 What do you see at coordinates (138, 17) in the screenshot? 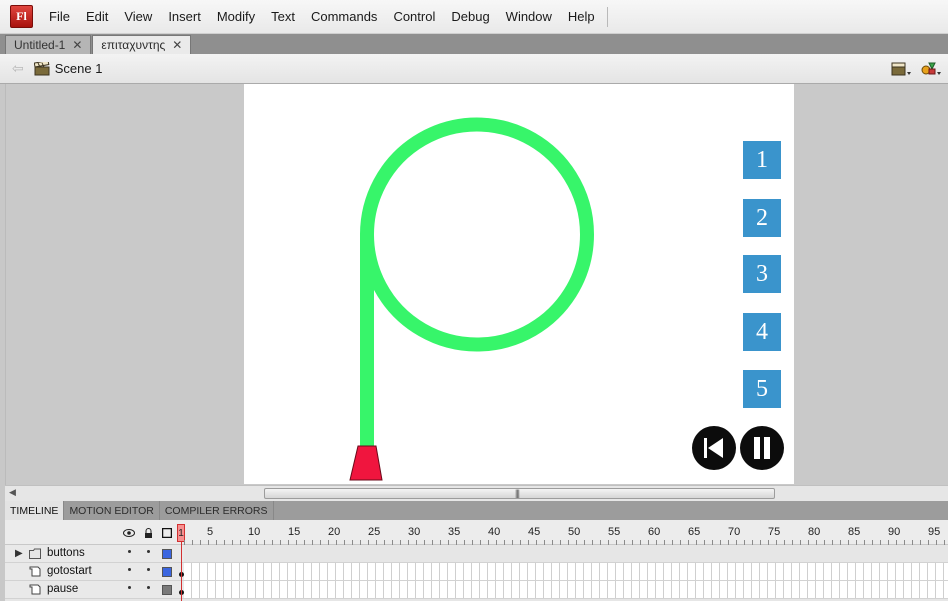
I see `menu-view: View` at bounding box center [138, 17].